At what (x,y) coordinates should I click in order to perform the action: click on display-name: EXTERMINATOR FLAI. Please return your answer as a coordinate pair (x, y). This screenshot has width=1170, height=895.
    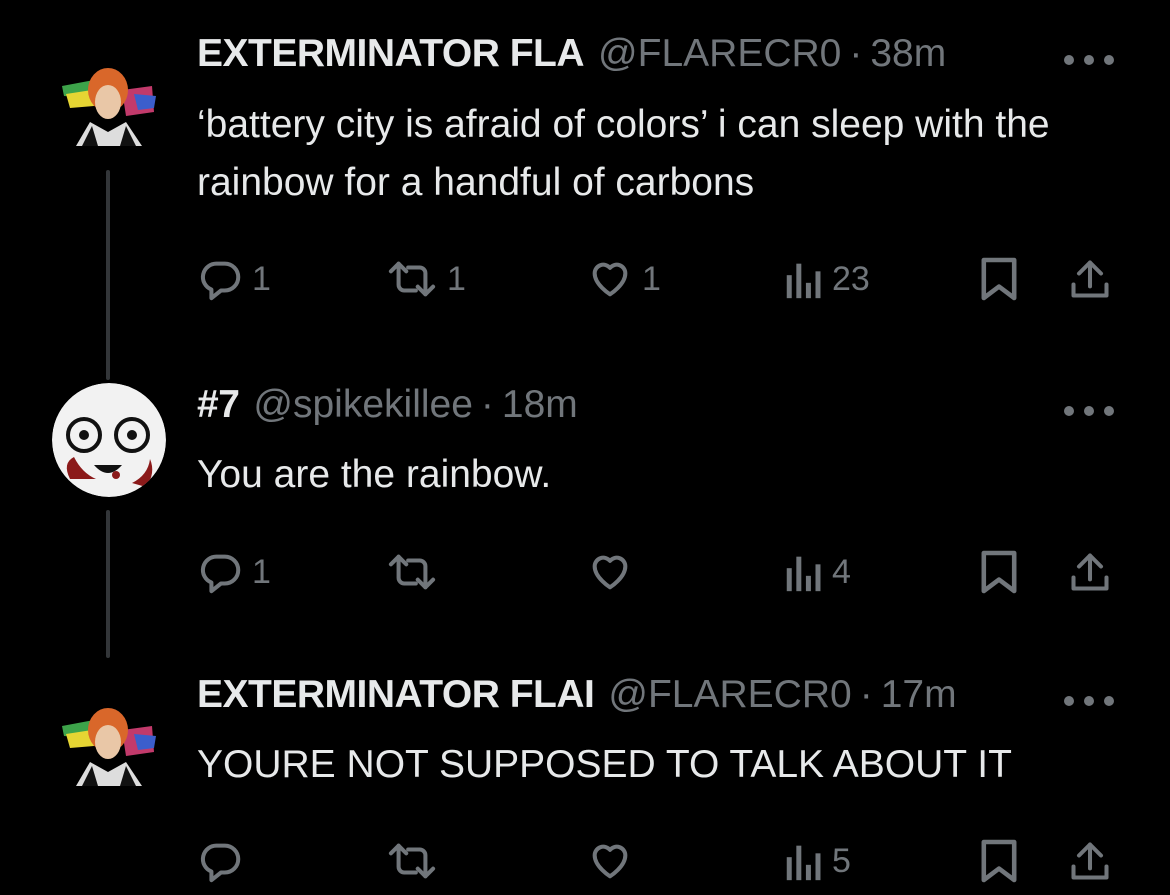
    Looking at the image, I should click on (396, 695).